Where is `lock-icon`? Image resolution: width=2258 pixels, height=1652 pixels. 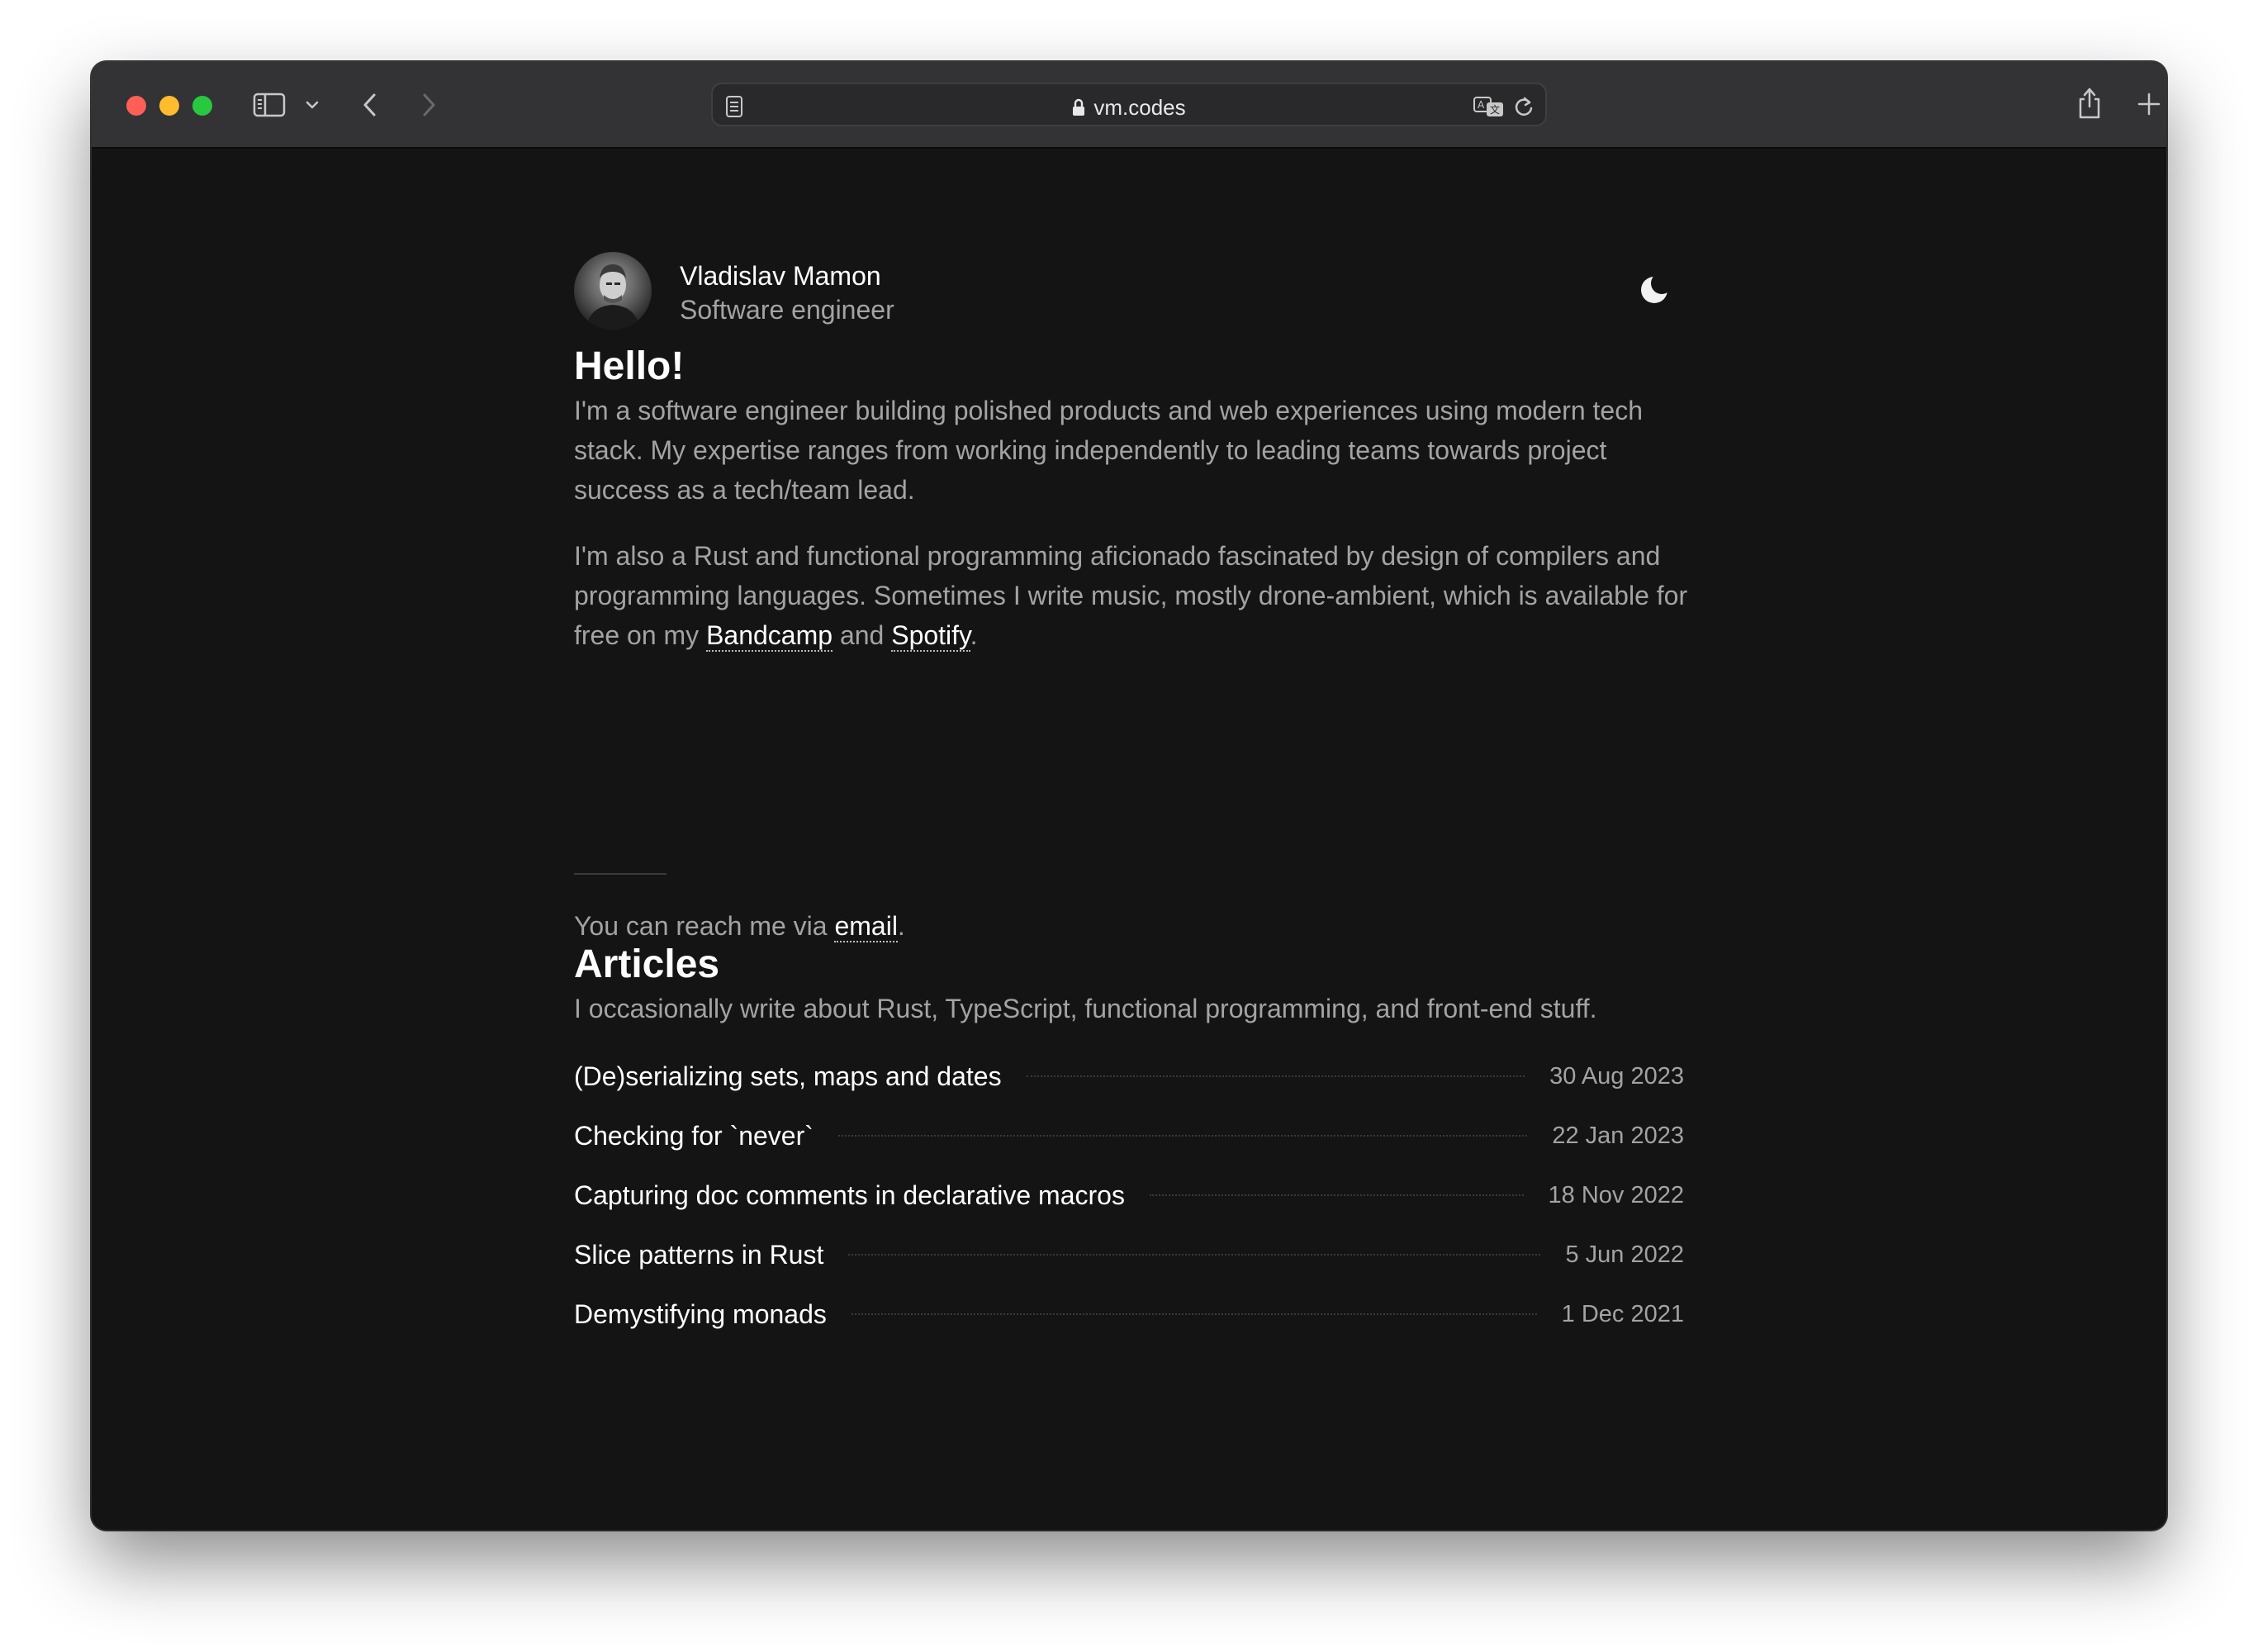 lock-icon is located at coordinates (1079, 107).